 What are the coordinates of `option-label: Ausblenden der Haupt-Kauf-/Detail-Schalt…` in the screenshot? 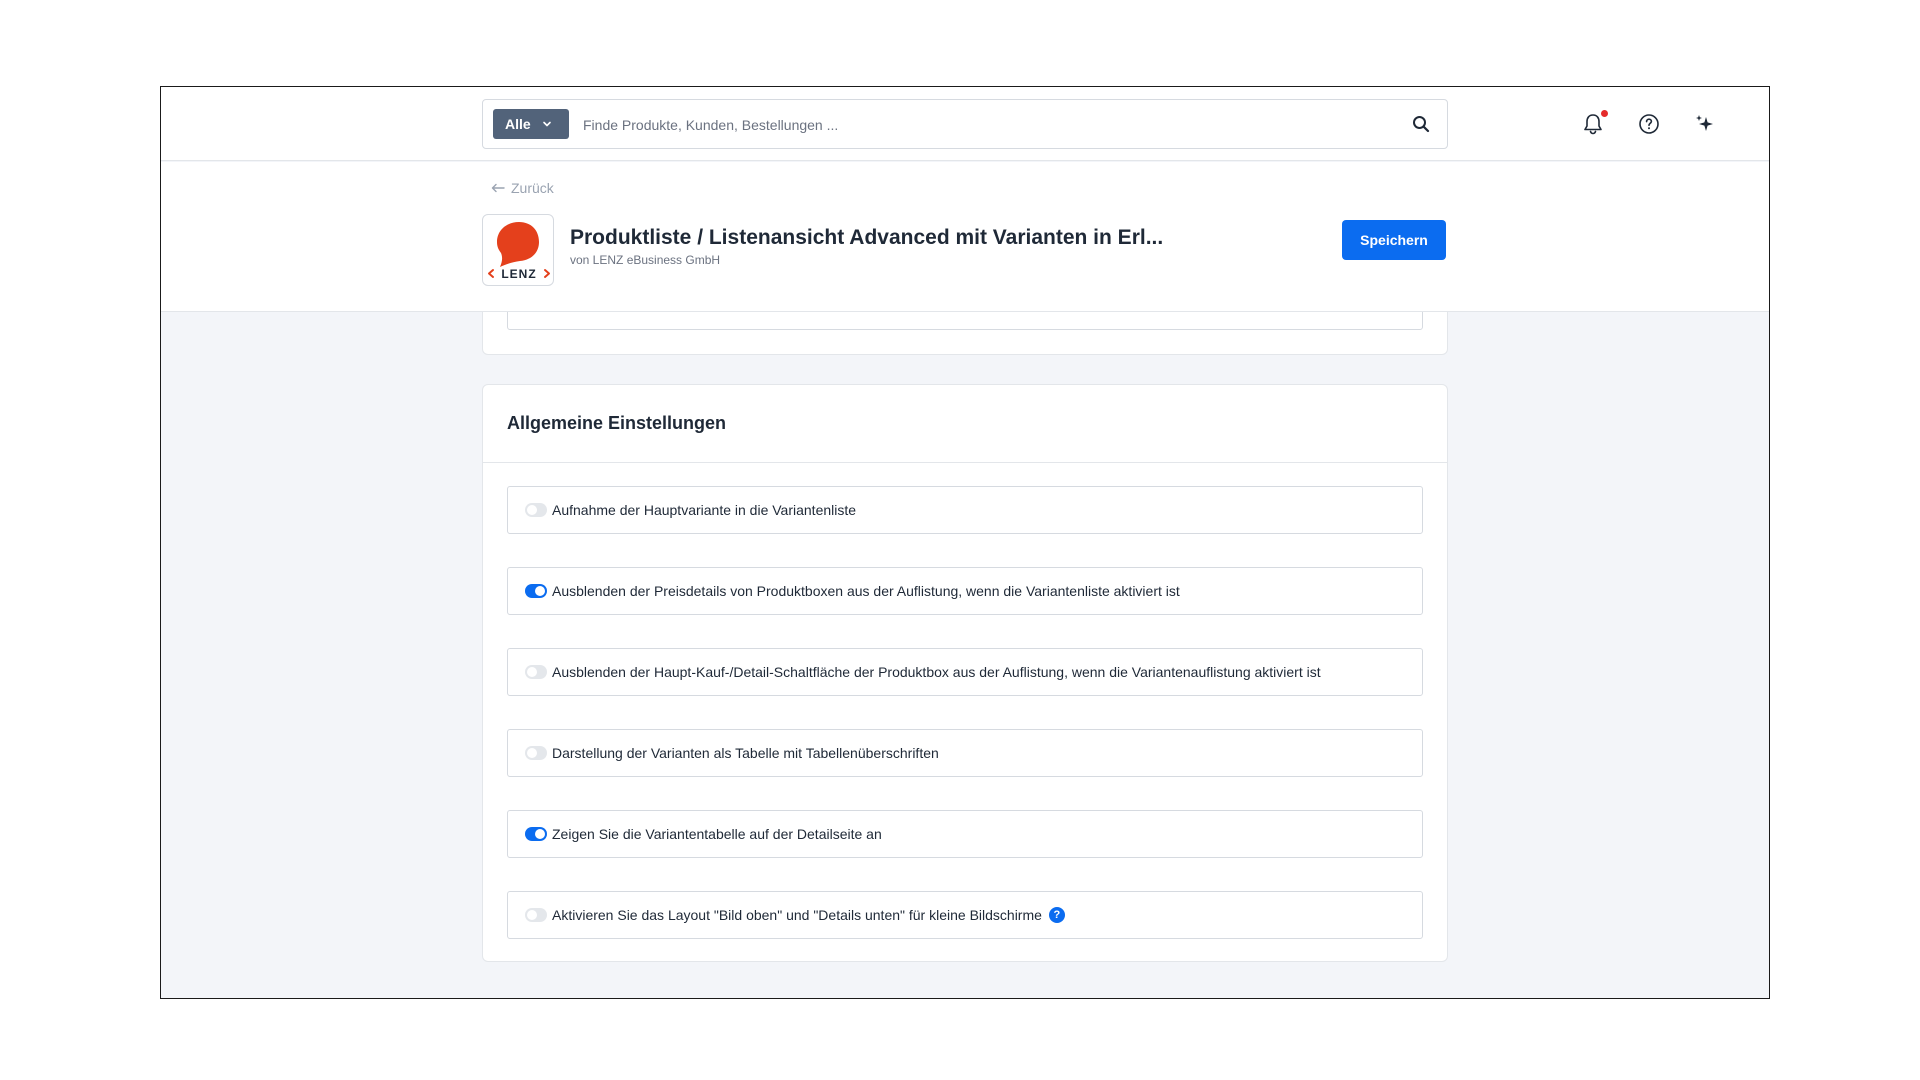 It's located at (936, 672).